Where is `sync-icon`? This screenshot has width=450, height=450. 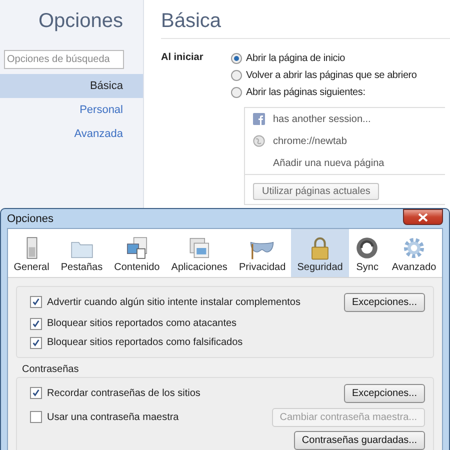 sync-icon is located at coordinates (367, 248).